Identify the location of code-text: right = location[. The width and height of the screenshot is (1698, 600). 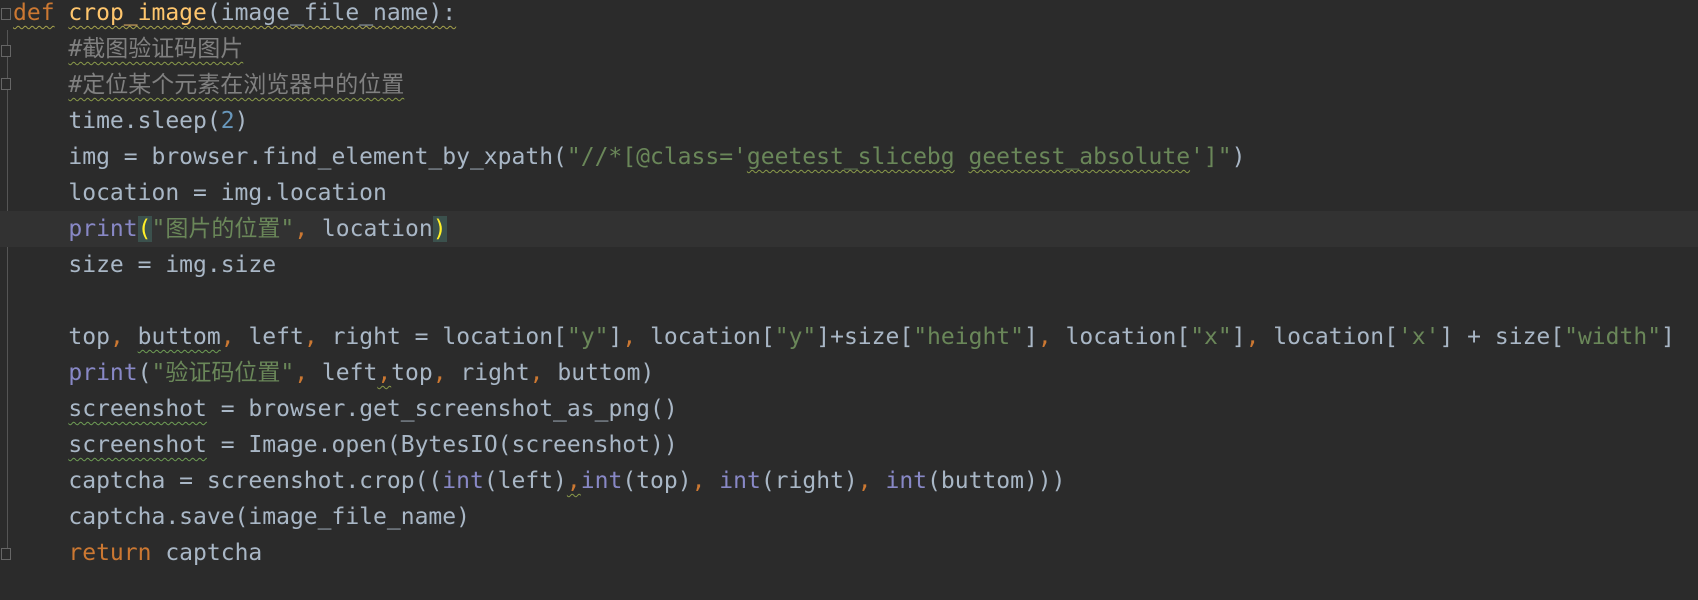
(442, 337).